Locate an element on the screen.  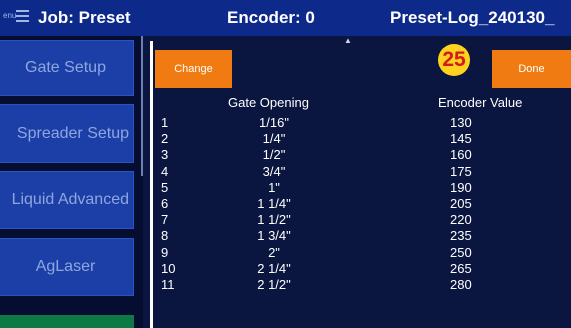
job-title: Job: Preset is located at coordinates (84, 17).